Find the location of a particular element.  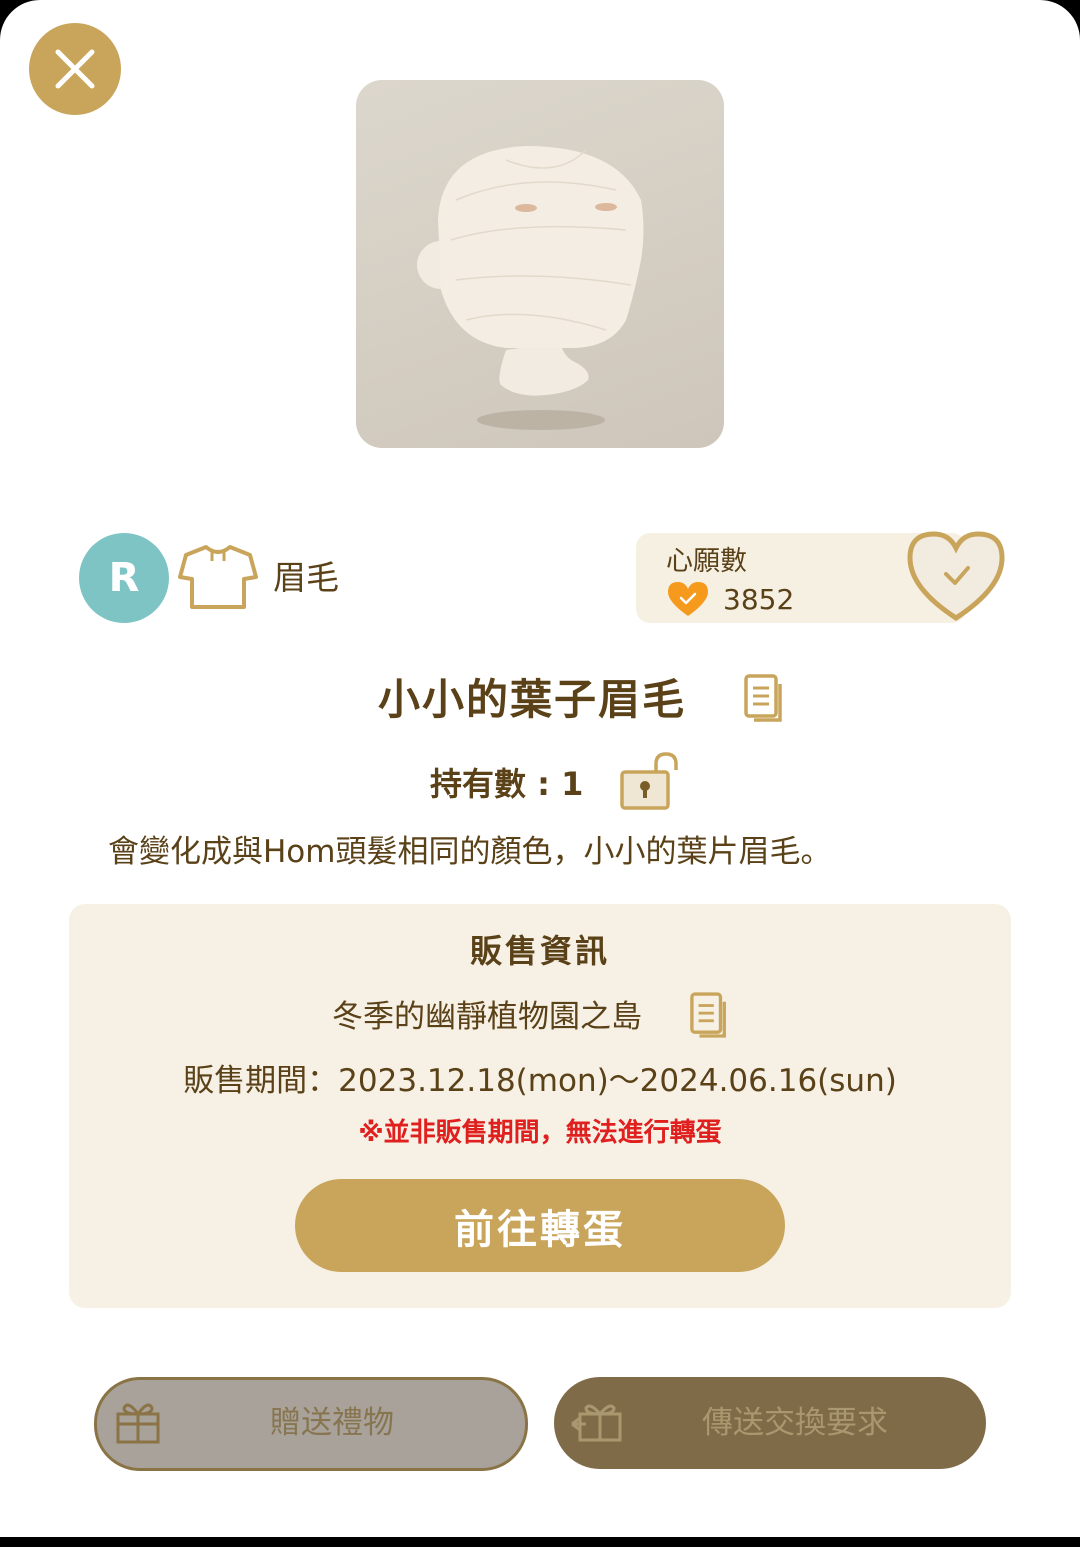

item-preview-image is located at coordinates (540, 264).